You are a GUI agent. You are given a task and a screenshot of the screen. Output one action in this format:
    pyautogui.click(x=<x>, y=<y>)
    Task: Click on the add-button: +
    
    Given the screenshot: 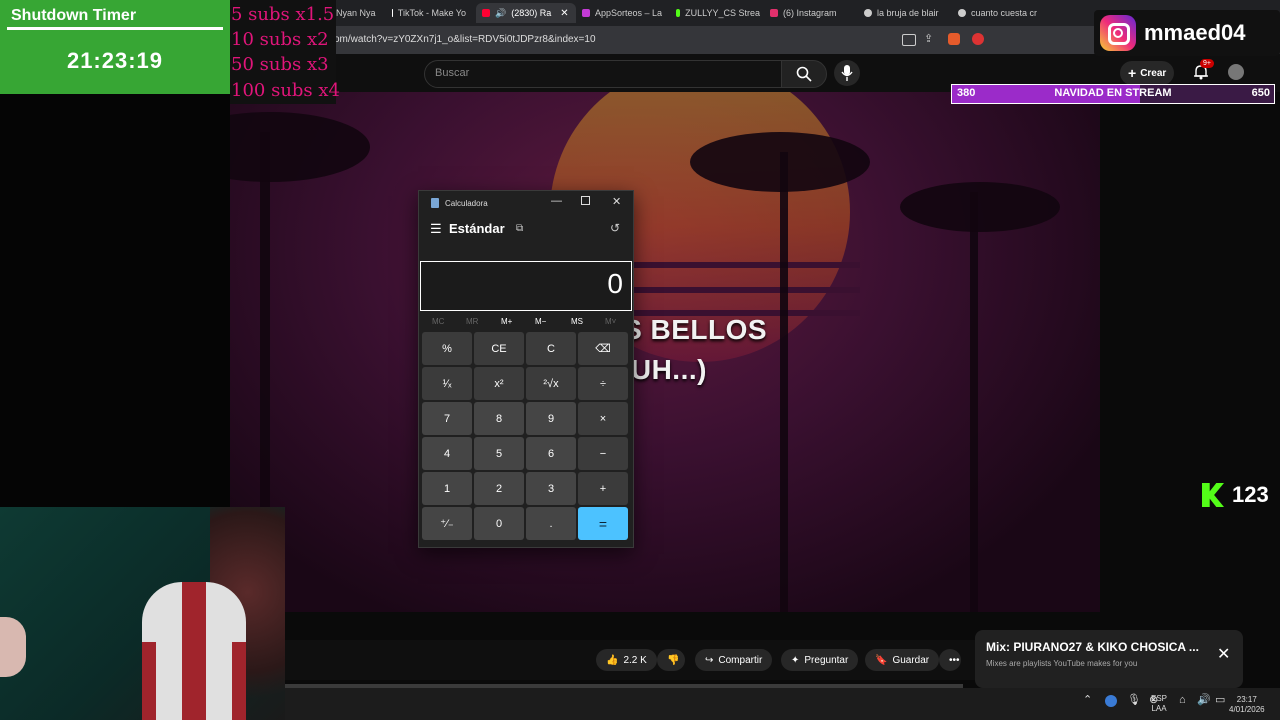 What is the action you would take?
    pyautogui.click(x=603, y=488)
    